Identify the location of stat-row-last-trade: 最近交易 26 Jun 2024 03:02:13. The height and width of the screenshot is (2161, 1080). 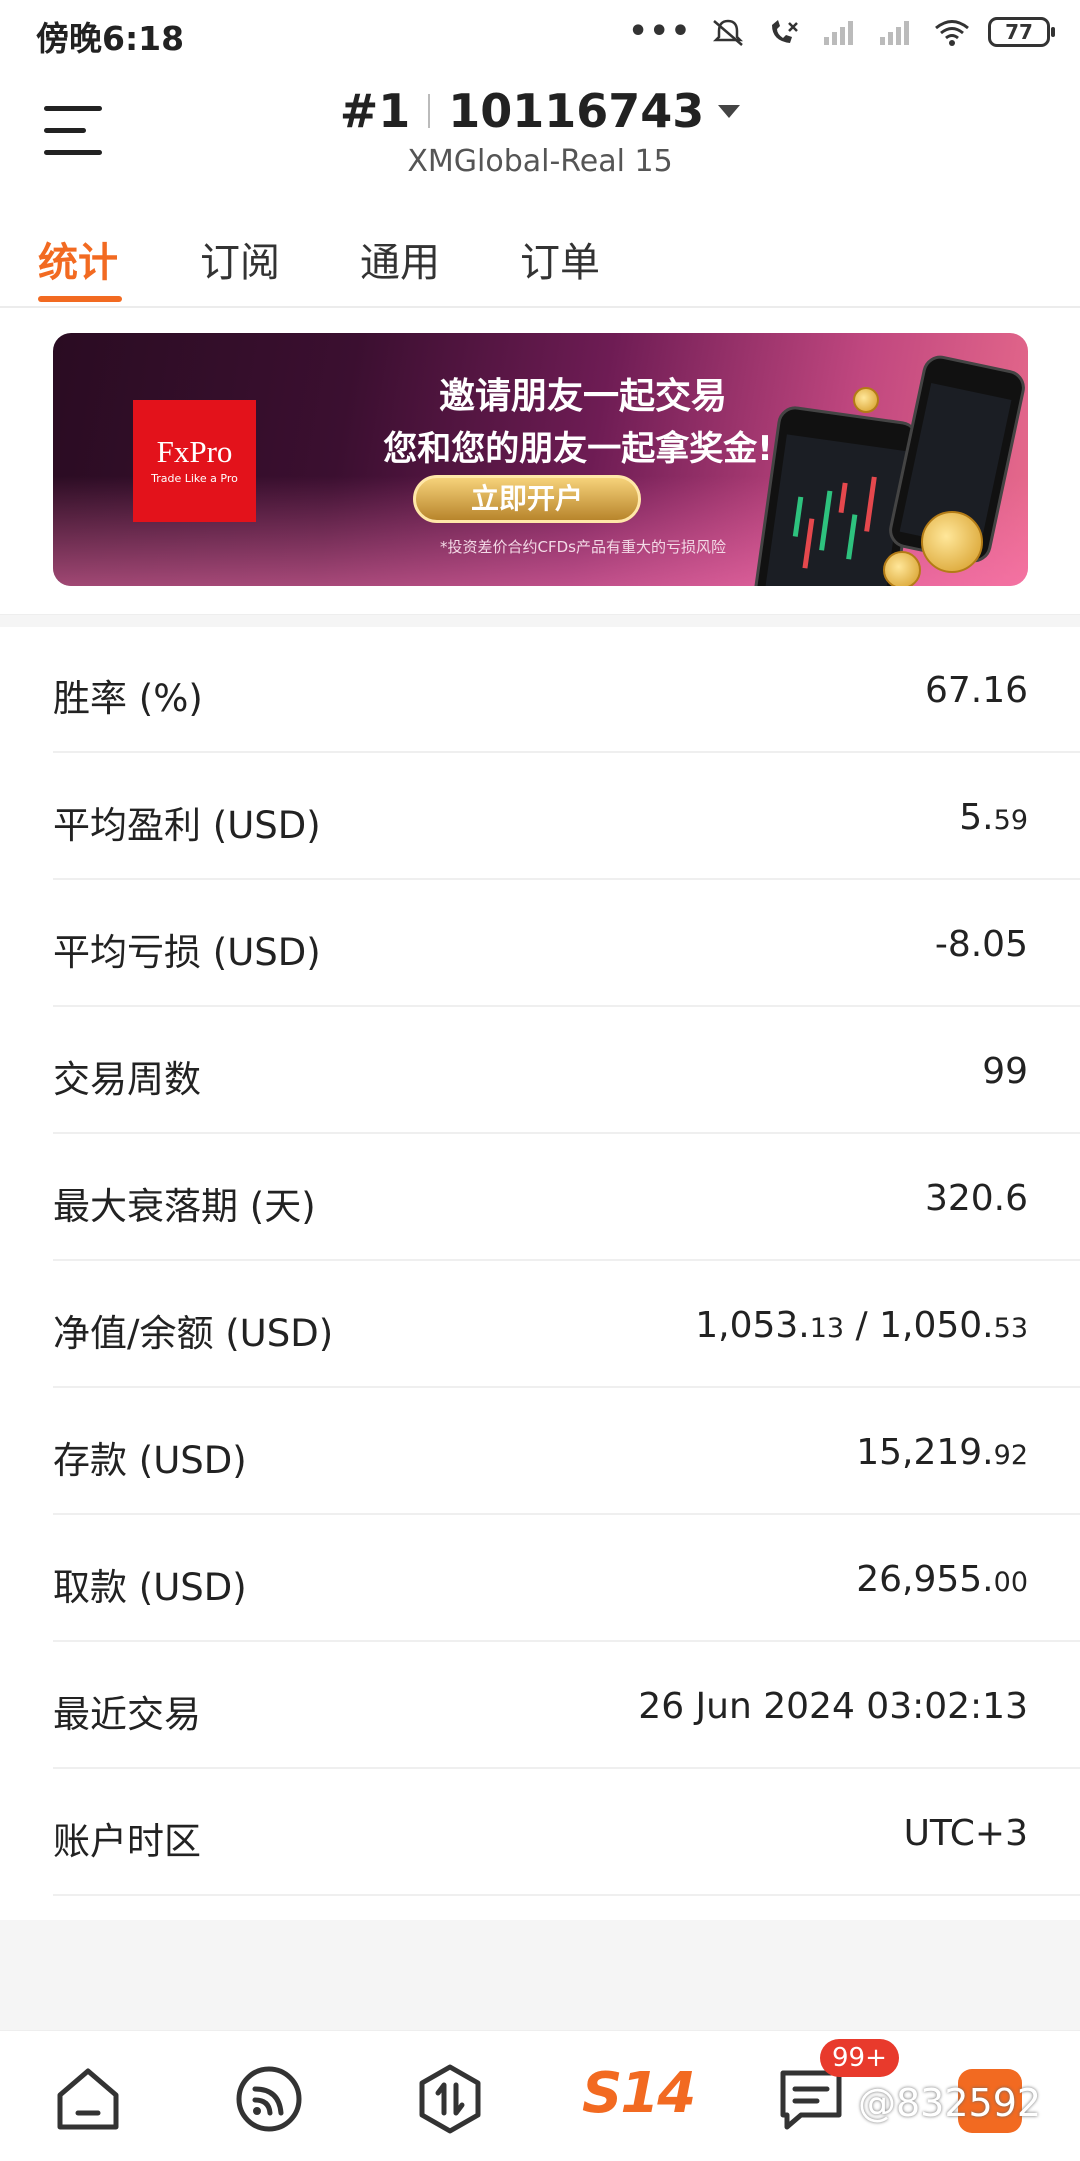
(566, 1705).